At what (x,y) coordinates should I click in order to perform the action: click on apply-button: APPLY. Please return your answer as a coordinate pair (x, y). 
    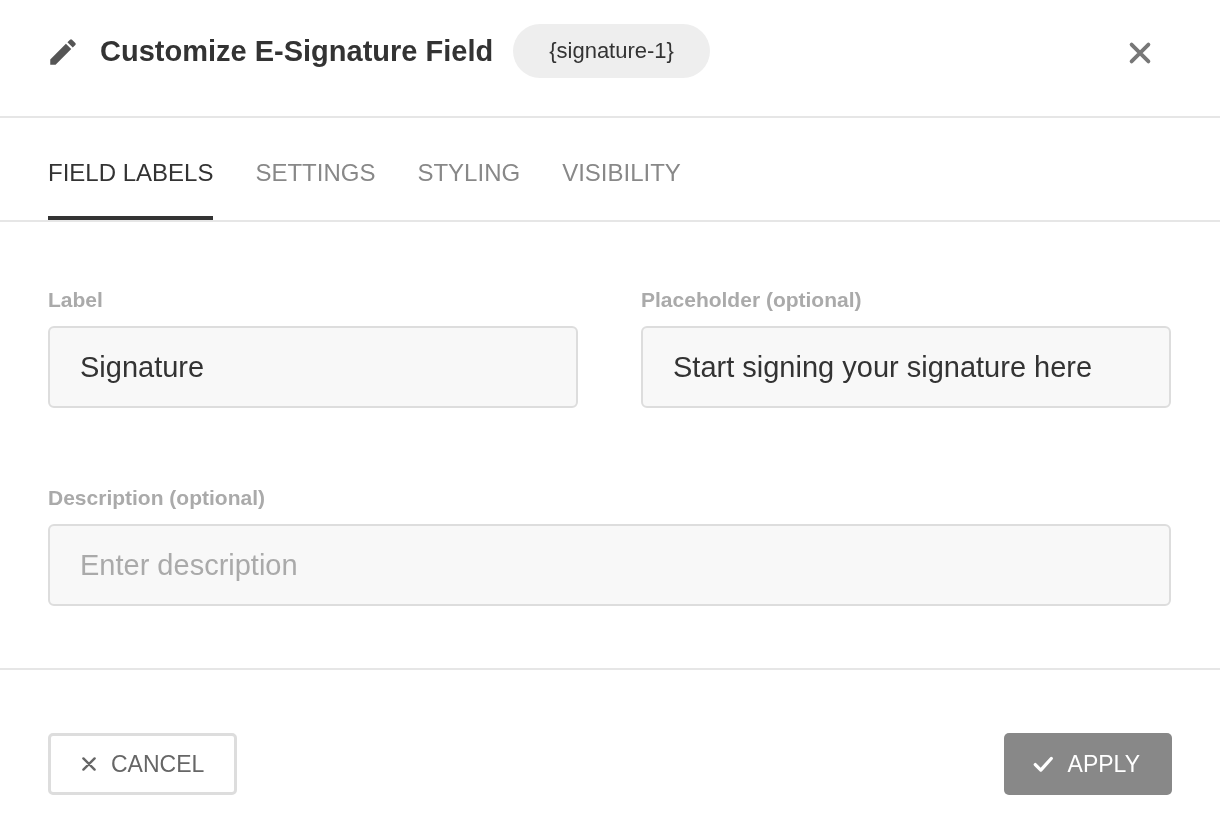
    Looking at the image, I should click on (1087, 764).